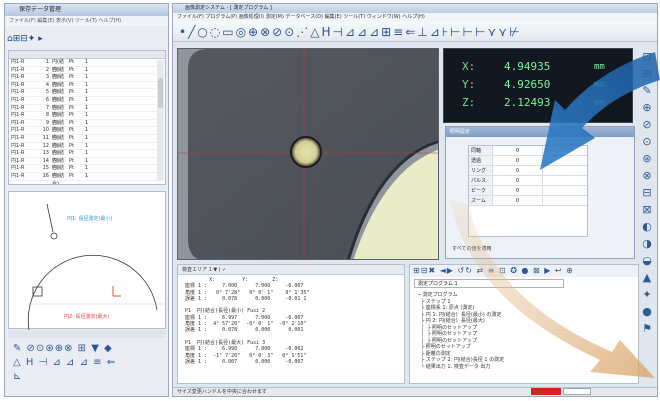  Describe the element at coordinates (160, 120) in the screenshot. I see `table-scrollbar` at that location.